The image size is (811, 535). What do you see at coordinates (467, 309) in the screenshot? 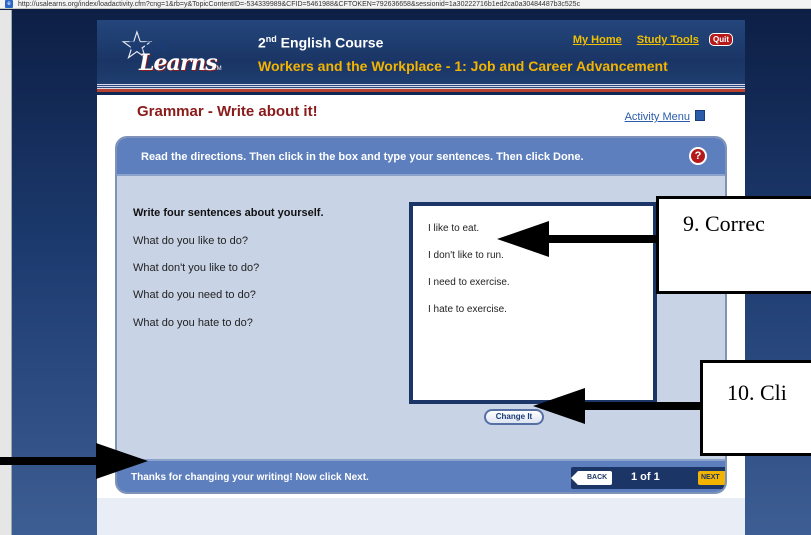
I see `answer-line-4: I hate to exercise.` at bounding box center [467, 309].